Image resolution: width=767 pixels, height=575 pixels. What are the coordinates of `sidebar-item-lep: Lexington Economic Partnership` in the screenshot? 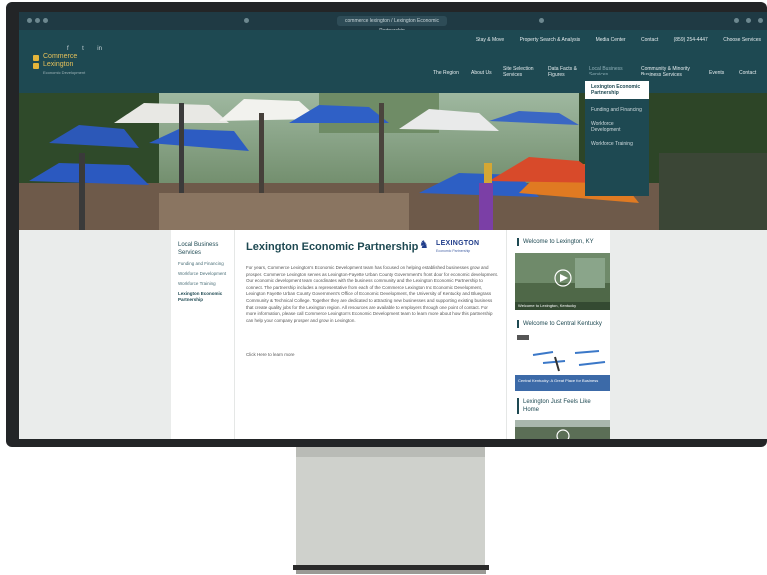 It's located at (205, 297).